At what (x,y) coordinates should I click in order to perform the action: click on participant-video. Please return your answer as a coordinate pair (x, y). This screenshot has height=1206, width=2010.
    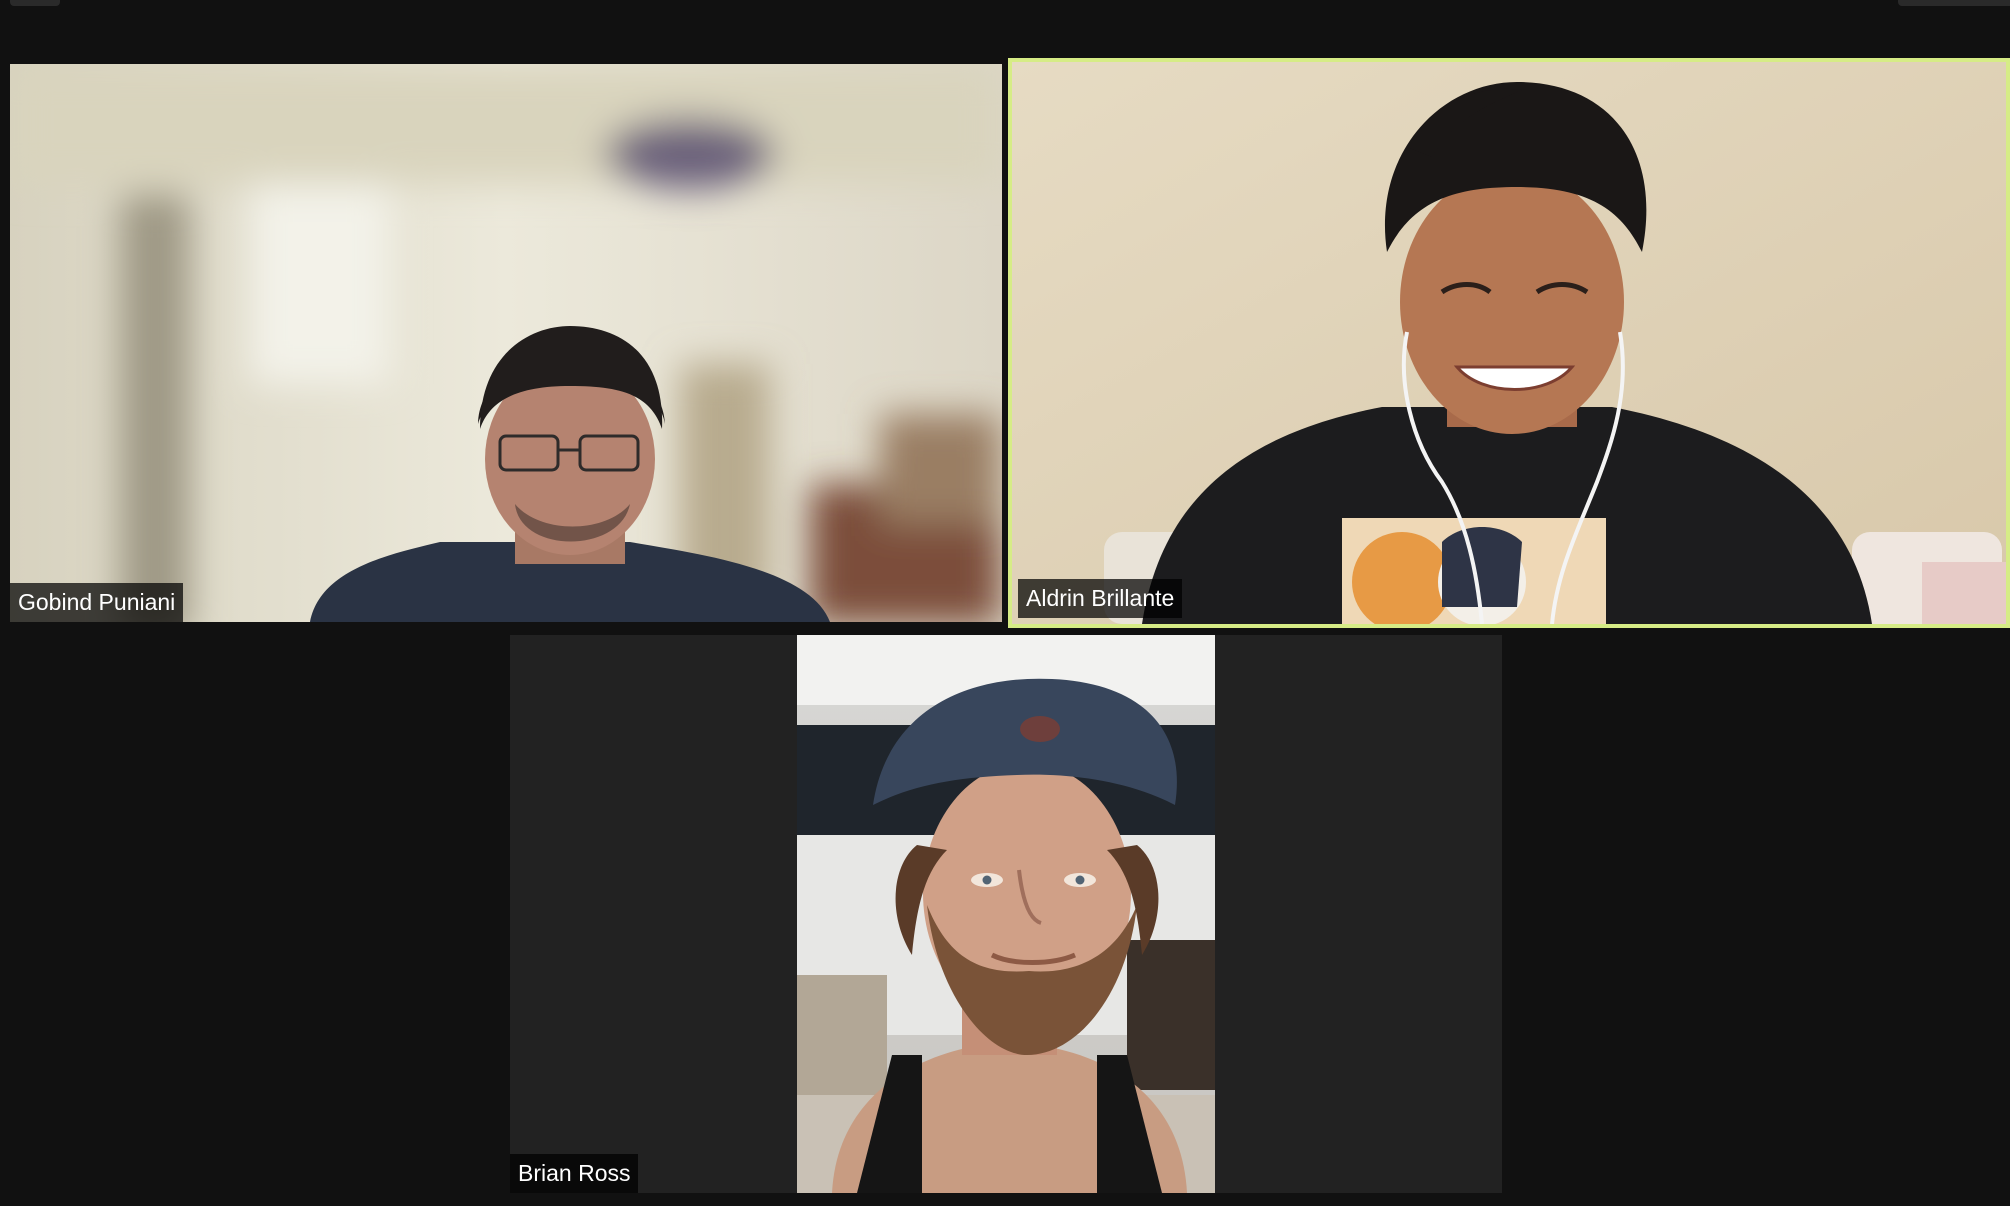
    Looking at the image, I should click on (1006, 914).